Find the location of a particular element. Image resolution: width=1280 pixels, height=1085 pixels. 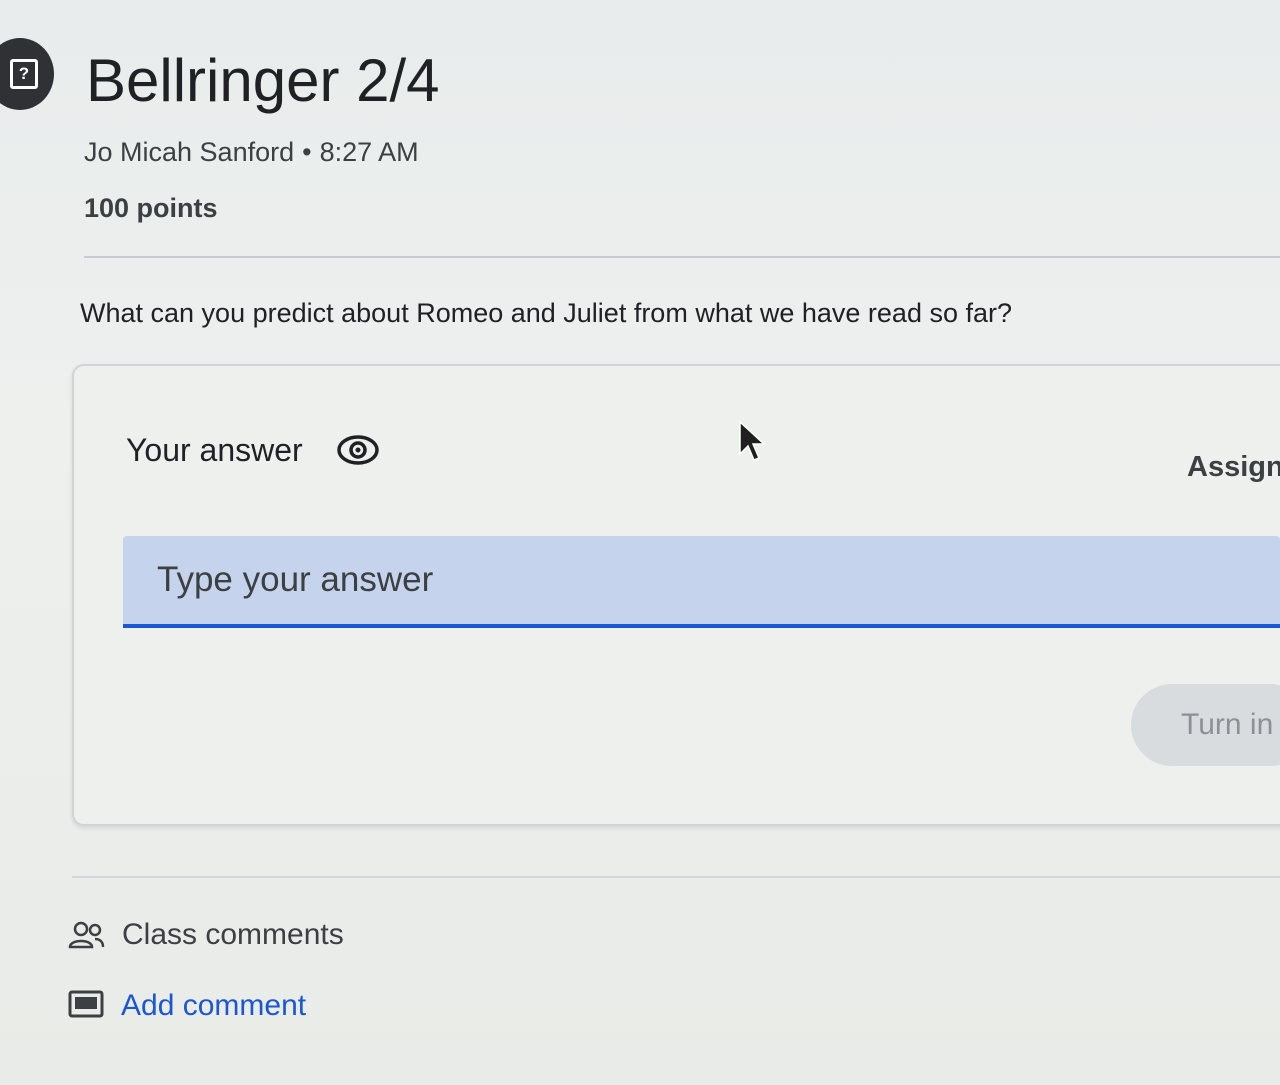

assignment-meta: Jo Micah Sanford • 8:27 AM is located at coordinates (251, 152).